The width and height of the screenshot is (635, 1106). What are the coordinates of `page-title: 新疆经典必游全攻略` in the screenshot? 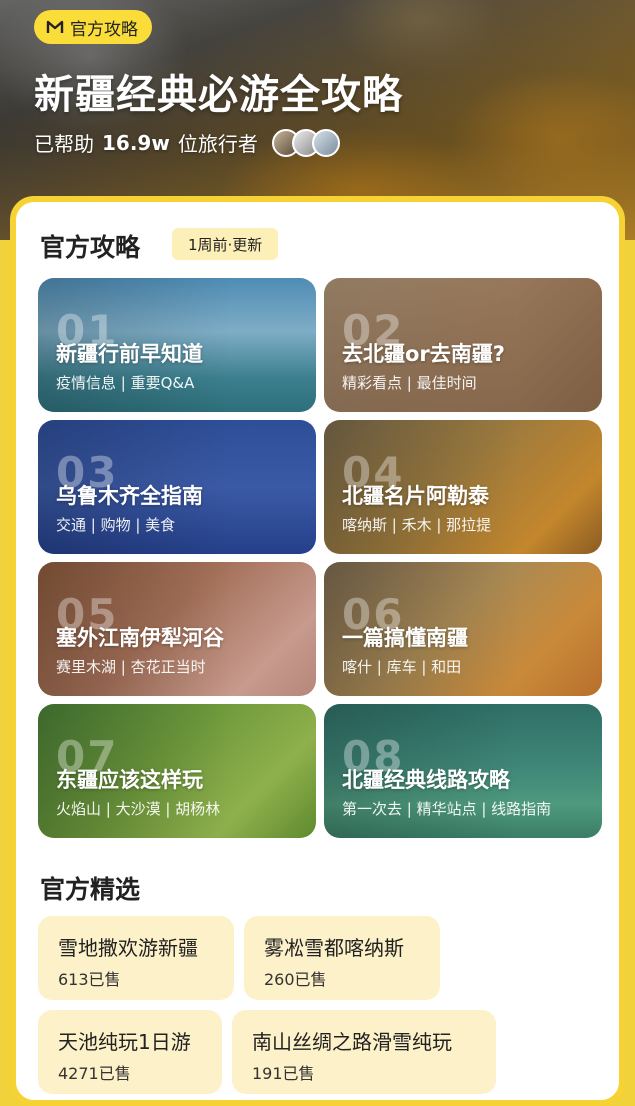 It's located at (218, 95).